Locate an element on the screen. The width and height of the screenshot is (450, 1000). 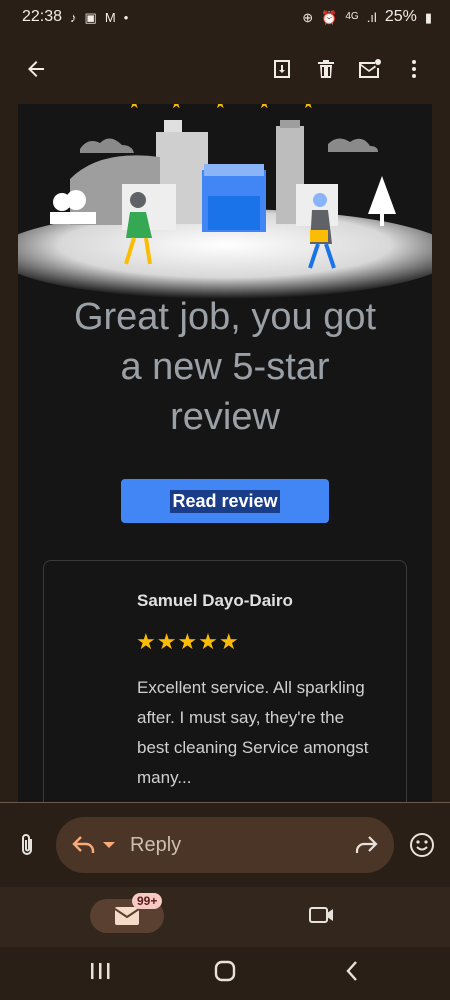
emoji-button is located at coordinates (422, 845).